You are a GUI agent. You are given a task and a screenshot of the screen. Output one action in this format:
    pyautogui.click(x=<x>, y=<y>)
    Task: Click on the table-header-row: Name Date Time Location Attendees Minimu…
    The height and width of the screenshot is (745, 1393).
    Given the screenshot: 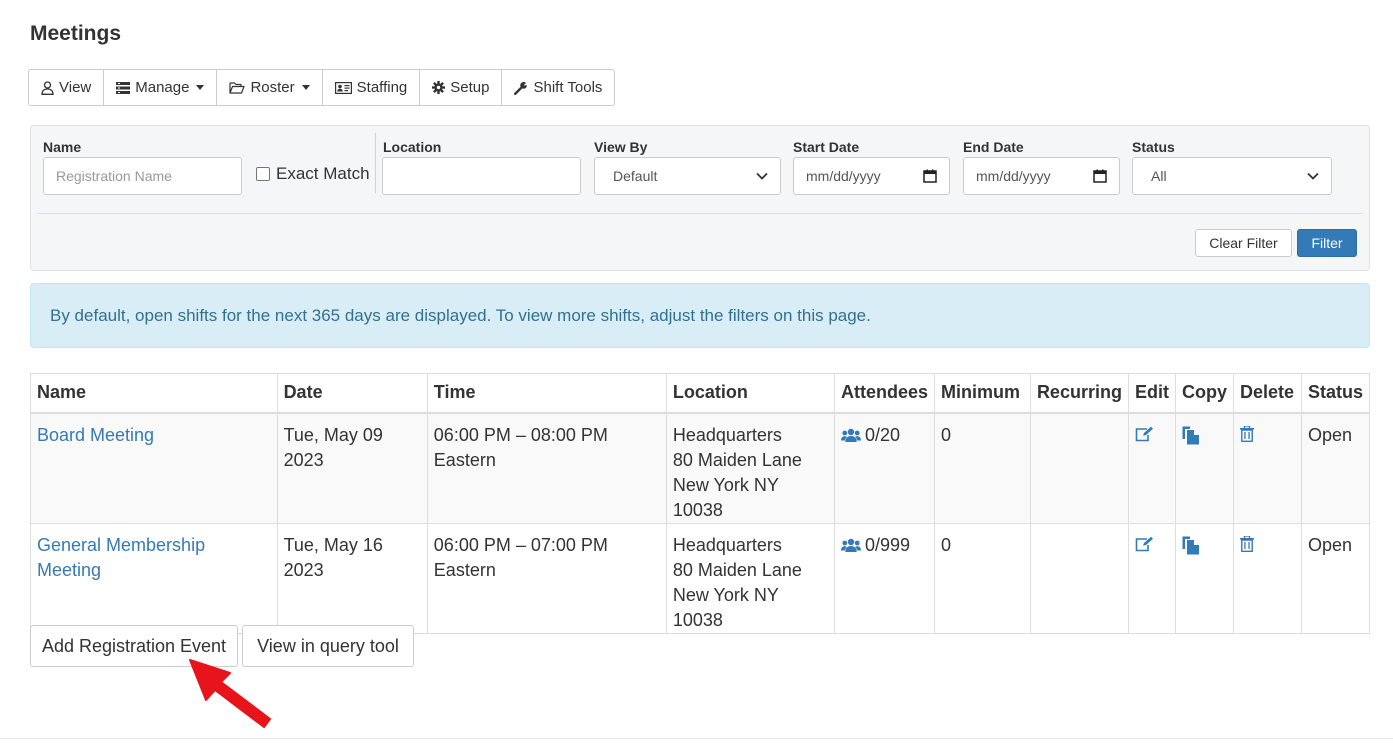 What is the action you would take?
    pyautogui.click(x=700, y=393)
    